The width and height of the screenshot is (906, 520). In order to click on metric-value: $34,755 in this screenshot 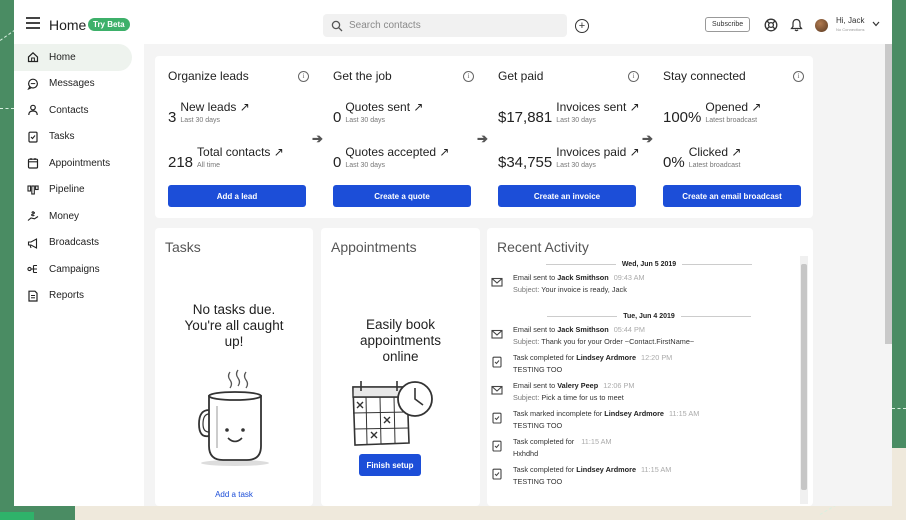, I will do `click(525, 162)`.